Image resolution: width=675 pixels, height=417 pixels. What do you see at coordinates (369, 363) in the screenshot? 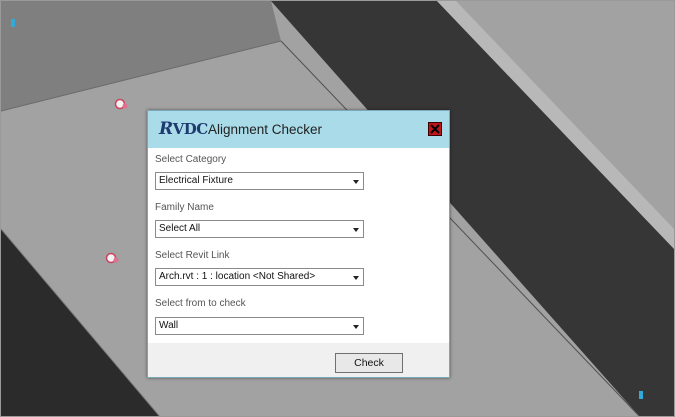
I see `check-button: Check` at bounding box center [369, 363].